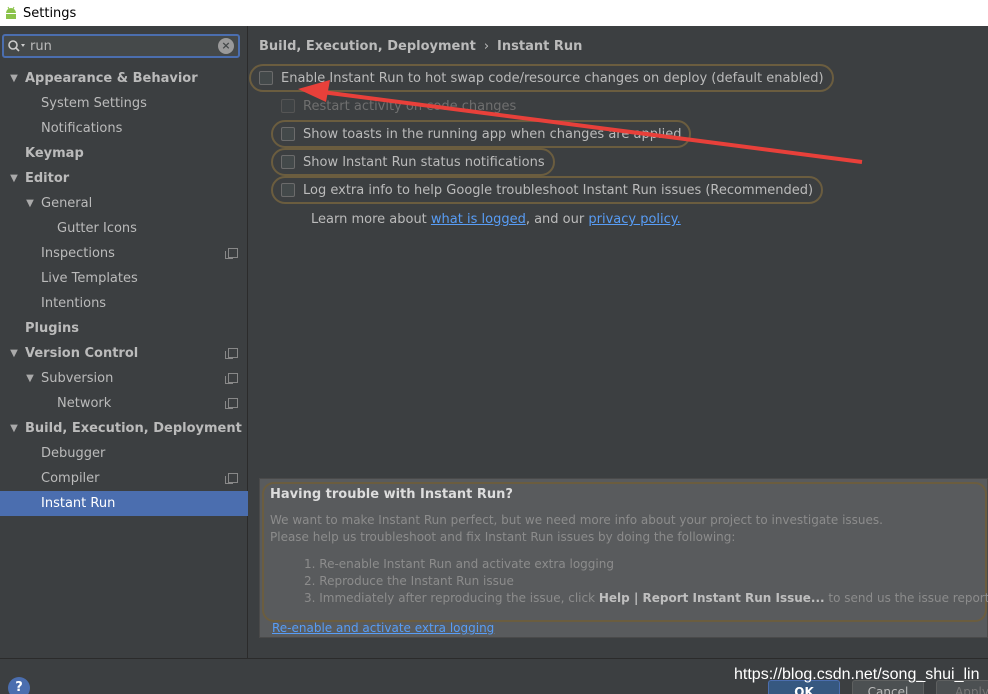 The image size is (988, 694). Describe the element at coordinates (54, 153) in the screenshot. I see `sidebar-item-label: Keymap` at that location.